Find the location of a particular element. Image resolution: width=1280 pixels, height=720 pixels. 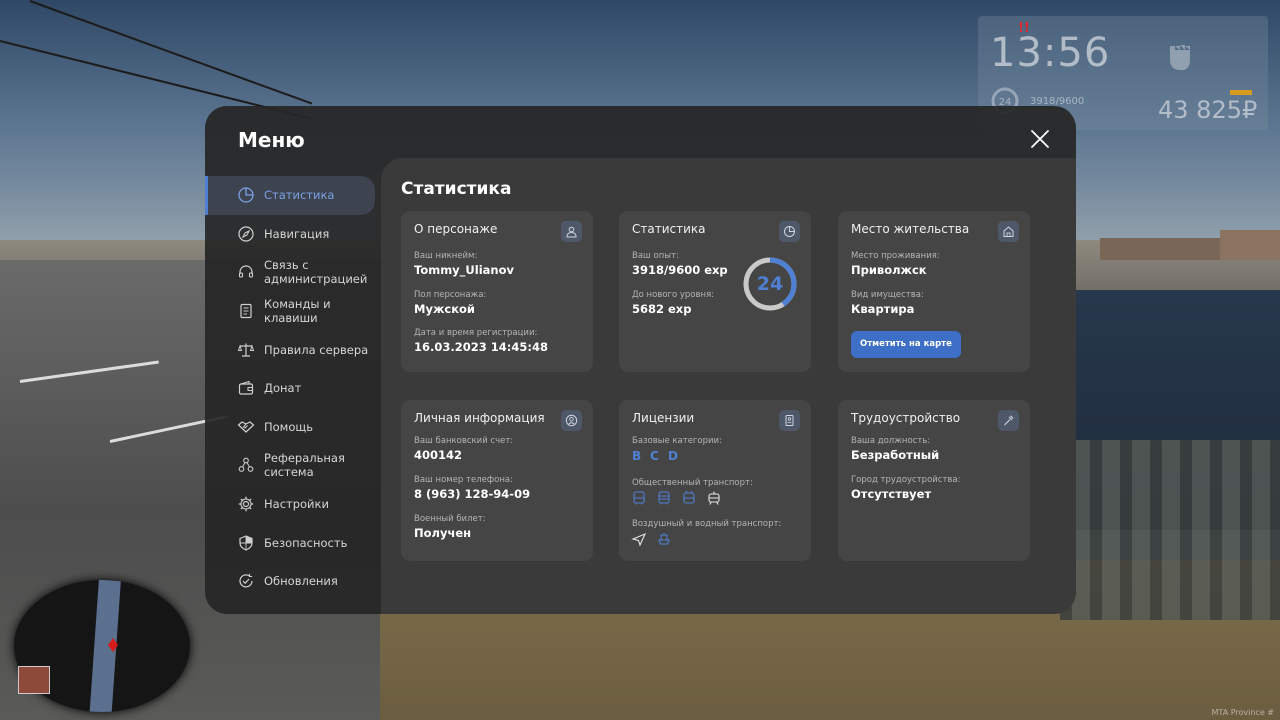

public-transport-label: Общественный транспорт: is located at coordinates (692, 483).